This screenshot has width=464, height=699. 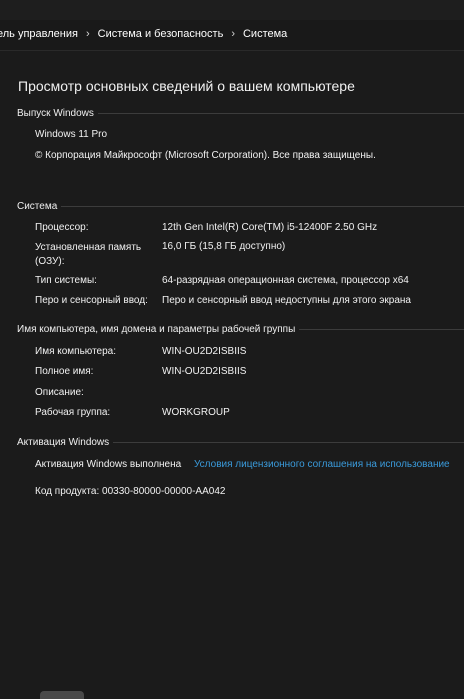 I want to click on workgroup-label: Рабочая группа:, so click(x=73, y=412).